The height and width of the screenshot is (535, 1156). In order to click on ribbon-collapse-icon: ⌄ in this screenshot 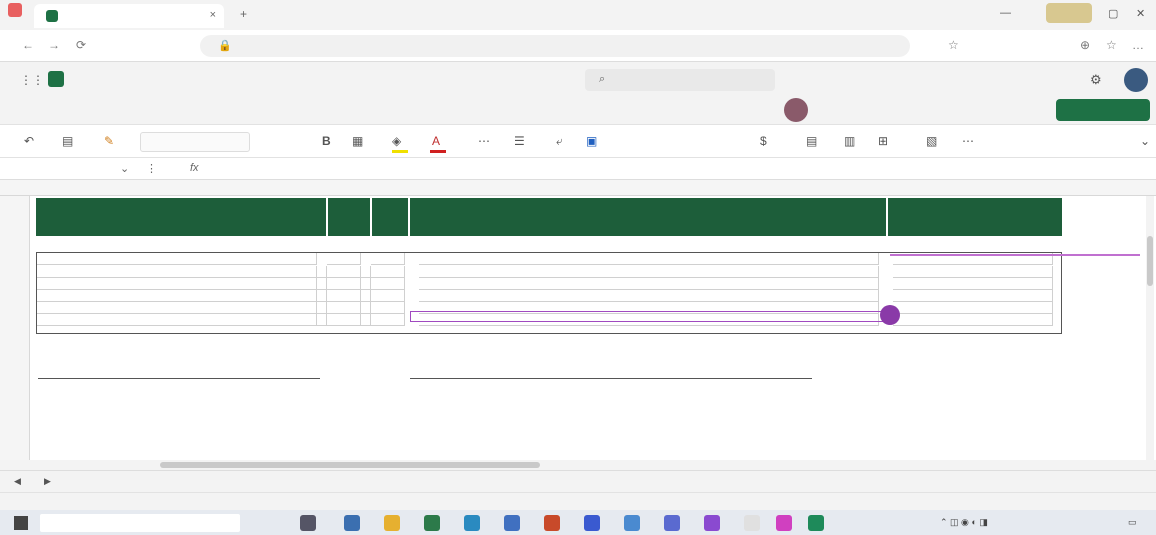, I will do `click(1145, 141)`.